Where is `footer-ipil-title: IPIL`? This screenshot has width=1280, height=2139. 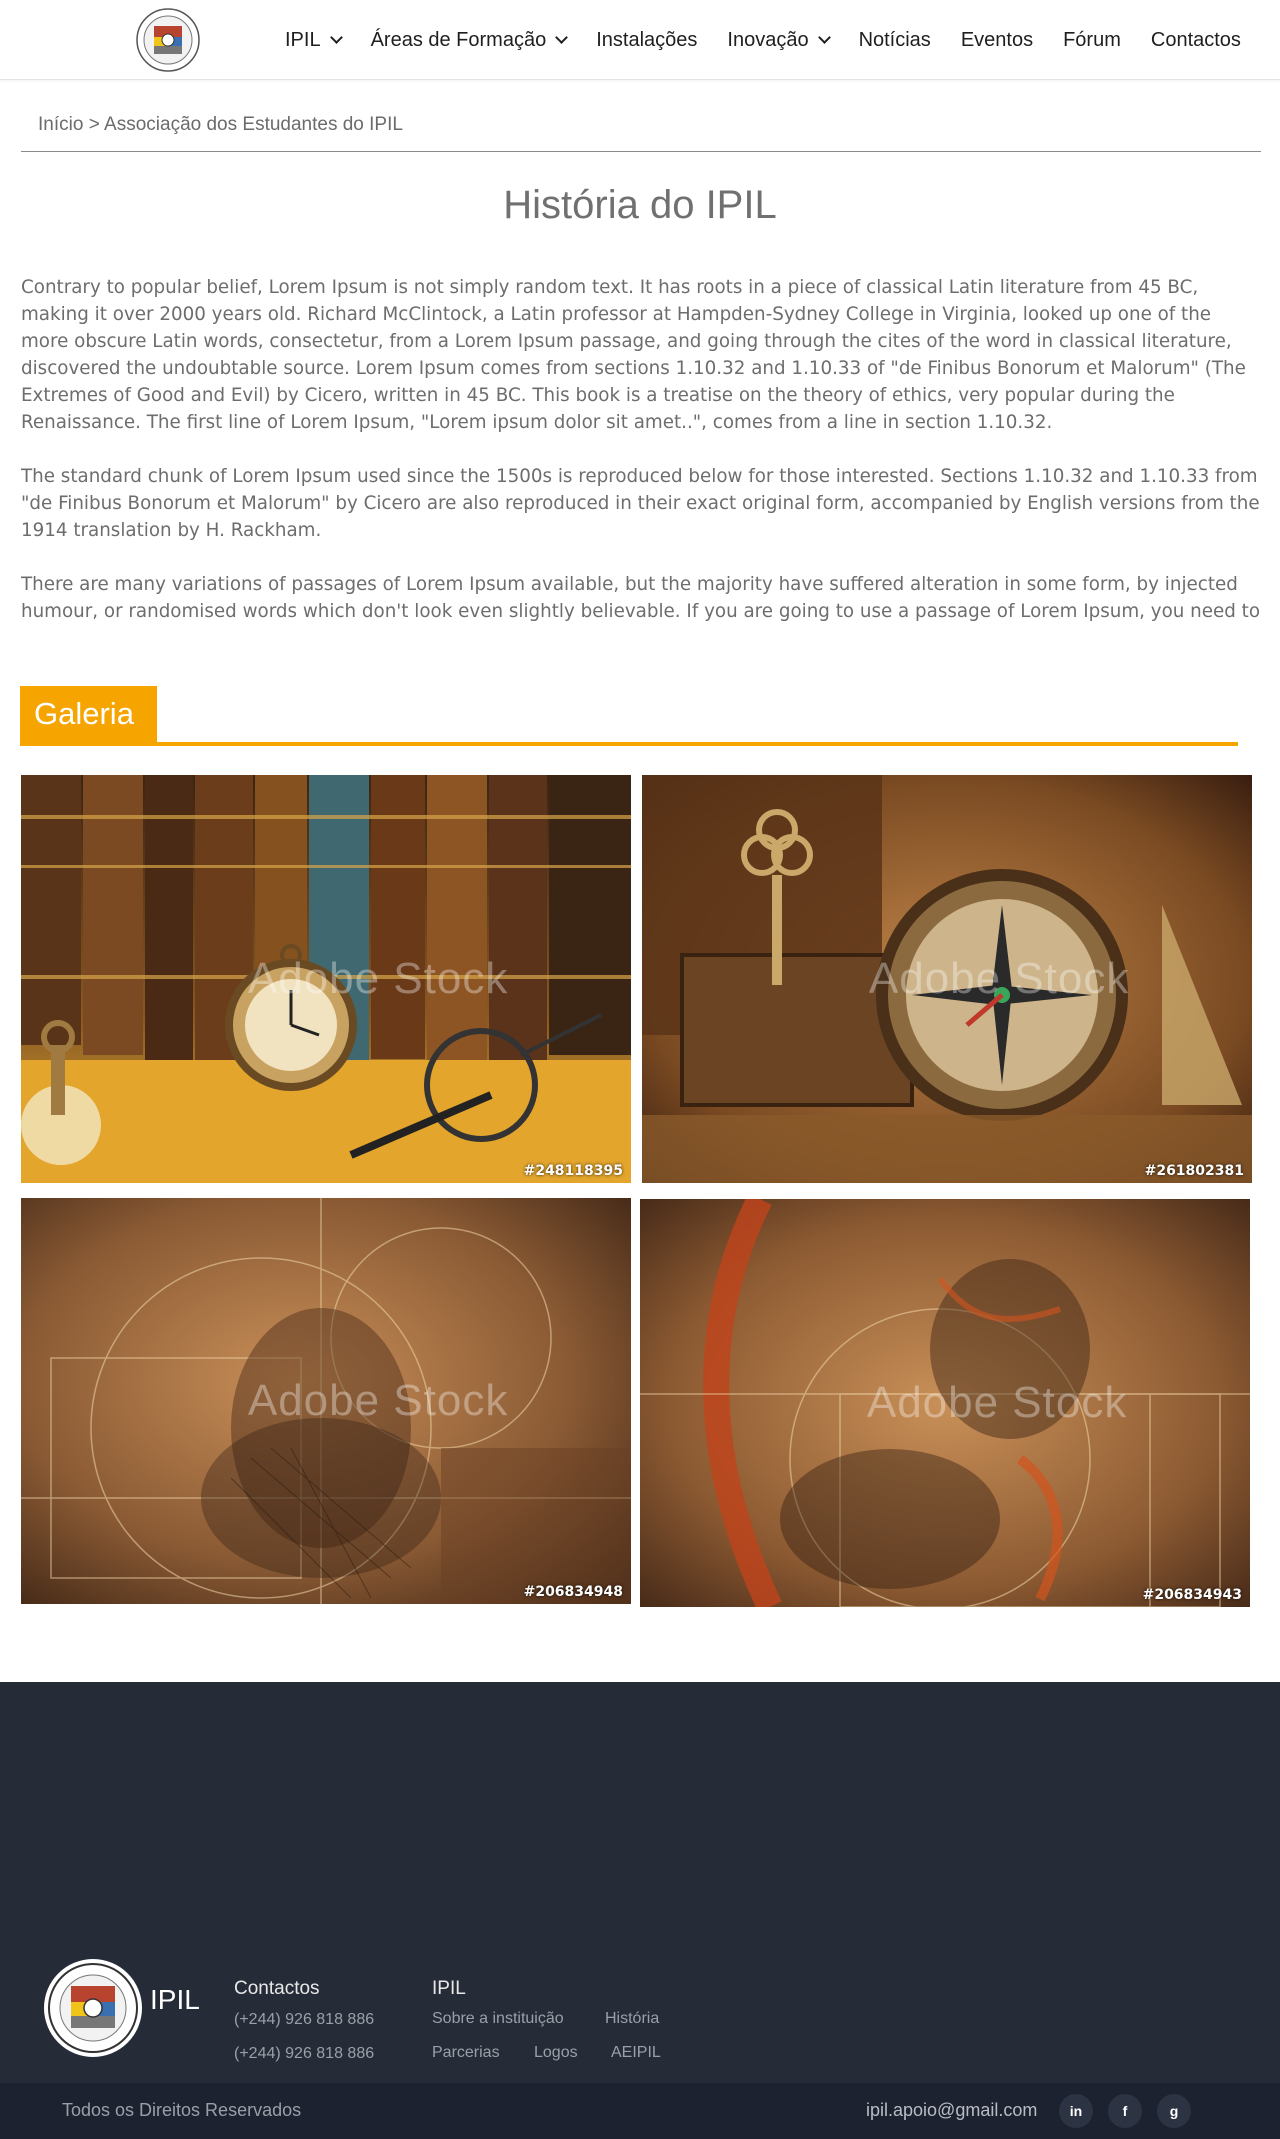
footer-ipil-title: IPIL is located at coordinates (449, 1988).